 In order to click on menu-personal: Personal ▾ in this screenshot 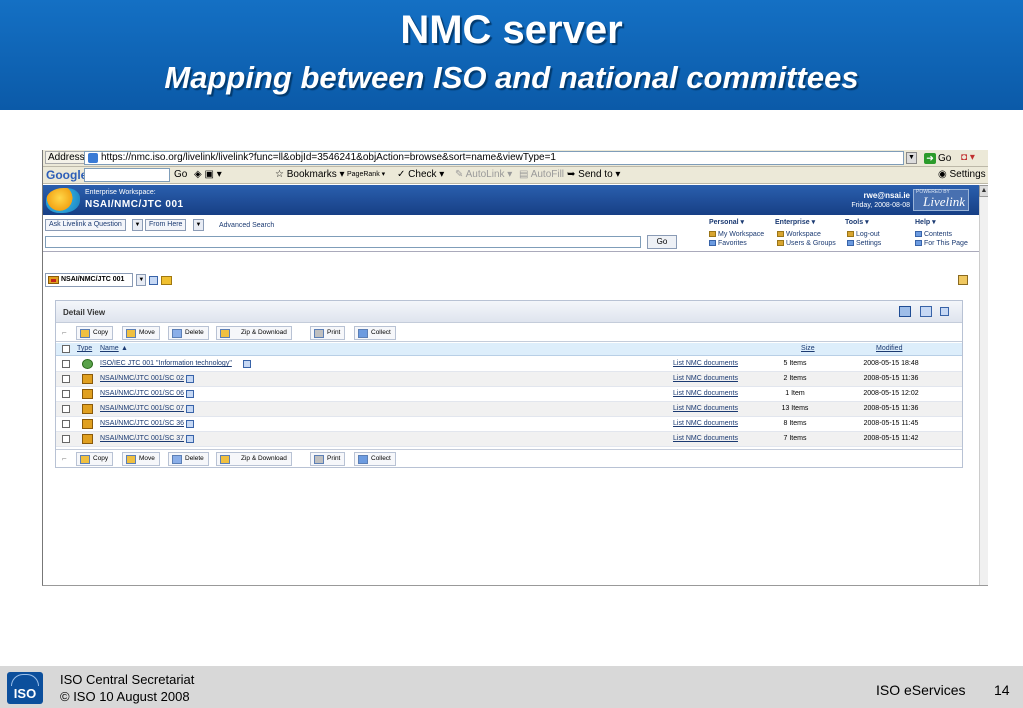, I will do `click(726, 222)`.